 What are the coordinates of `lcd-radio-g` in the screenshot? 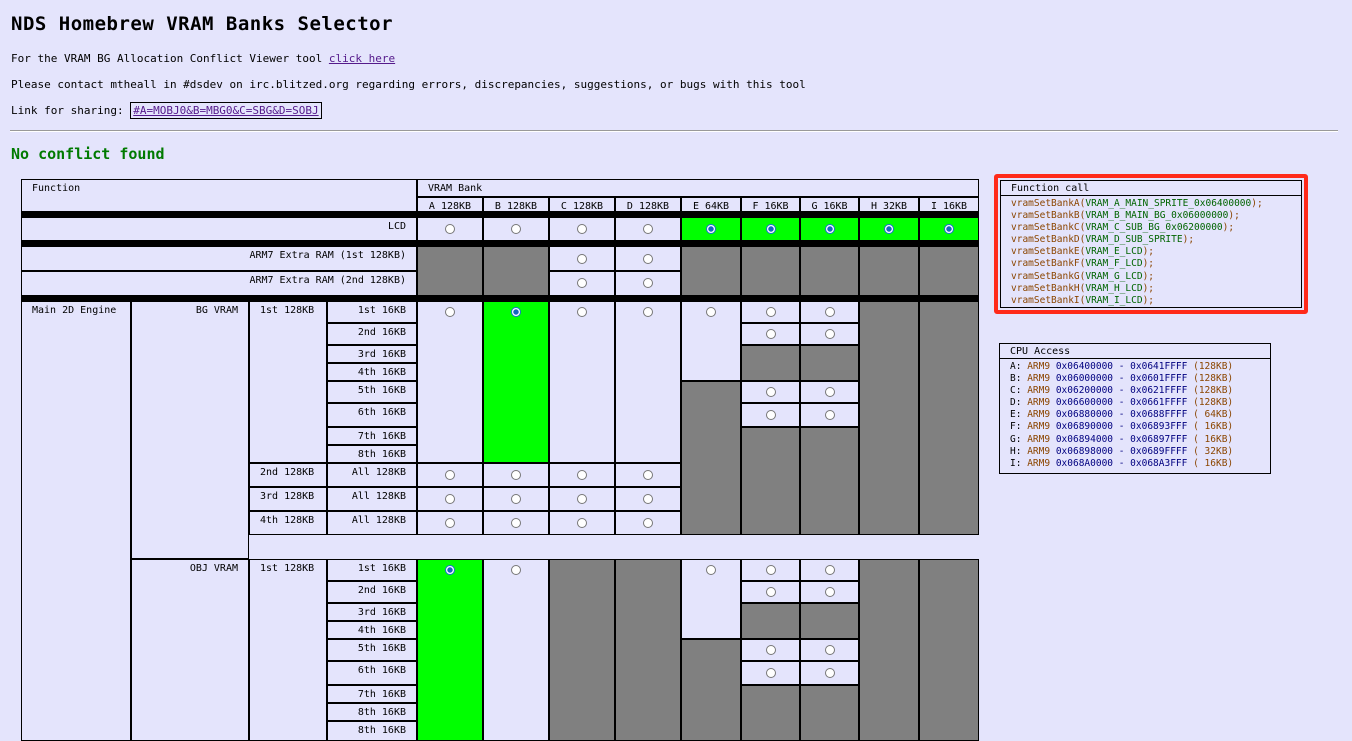 It's located at (829, 229).